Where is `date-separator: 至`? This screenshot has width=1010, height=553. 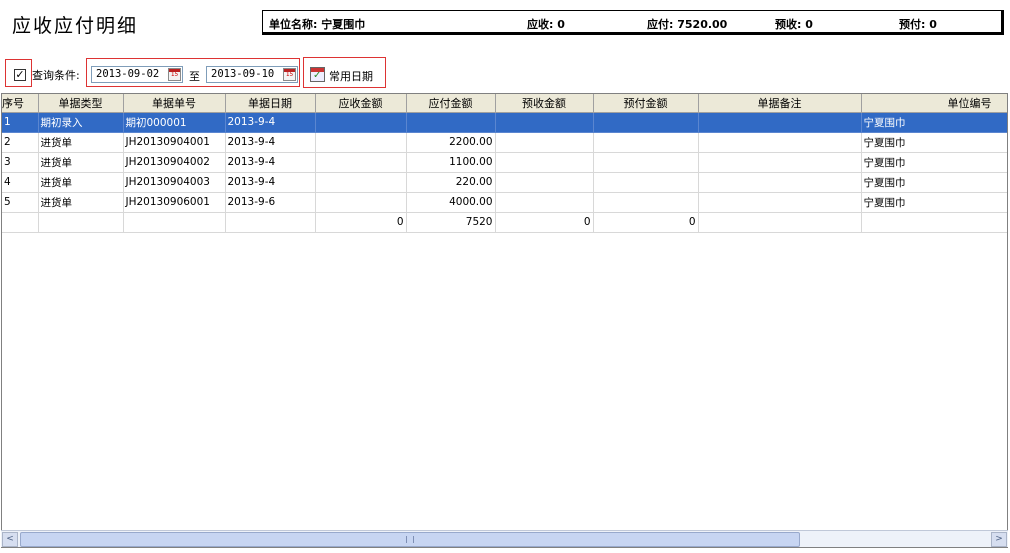
date-separator: 至 is located at coordinates (194, 76).